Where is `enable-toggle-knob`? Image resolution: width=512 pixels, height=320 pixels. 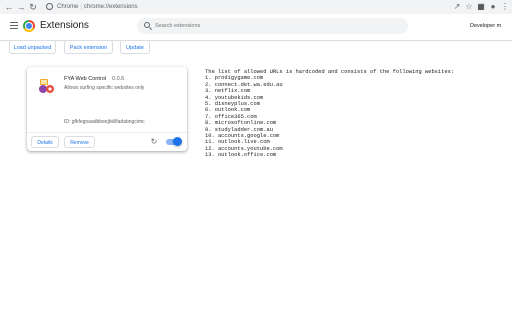 enable-toggle-knob is located at coordinates (177, 141).